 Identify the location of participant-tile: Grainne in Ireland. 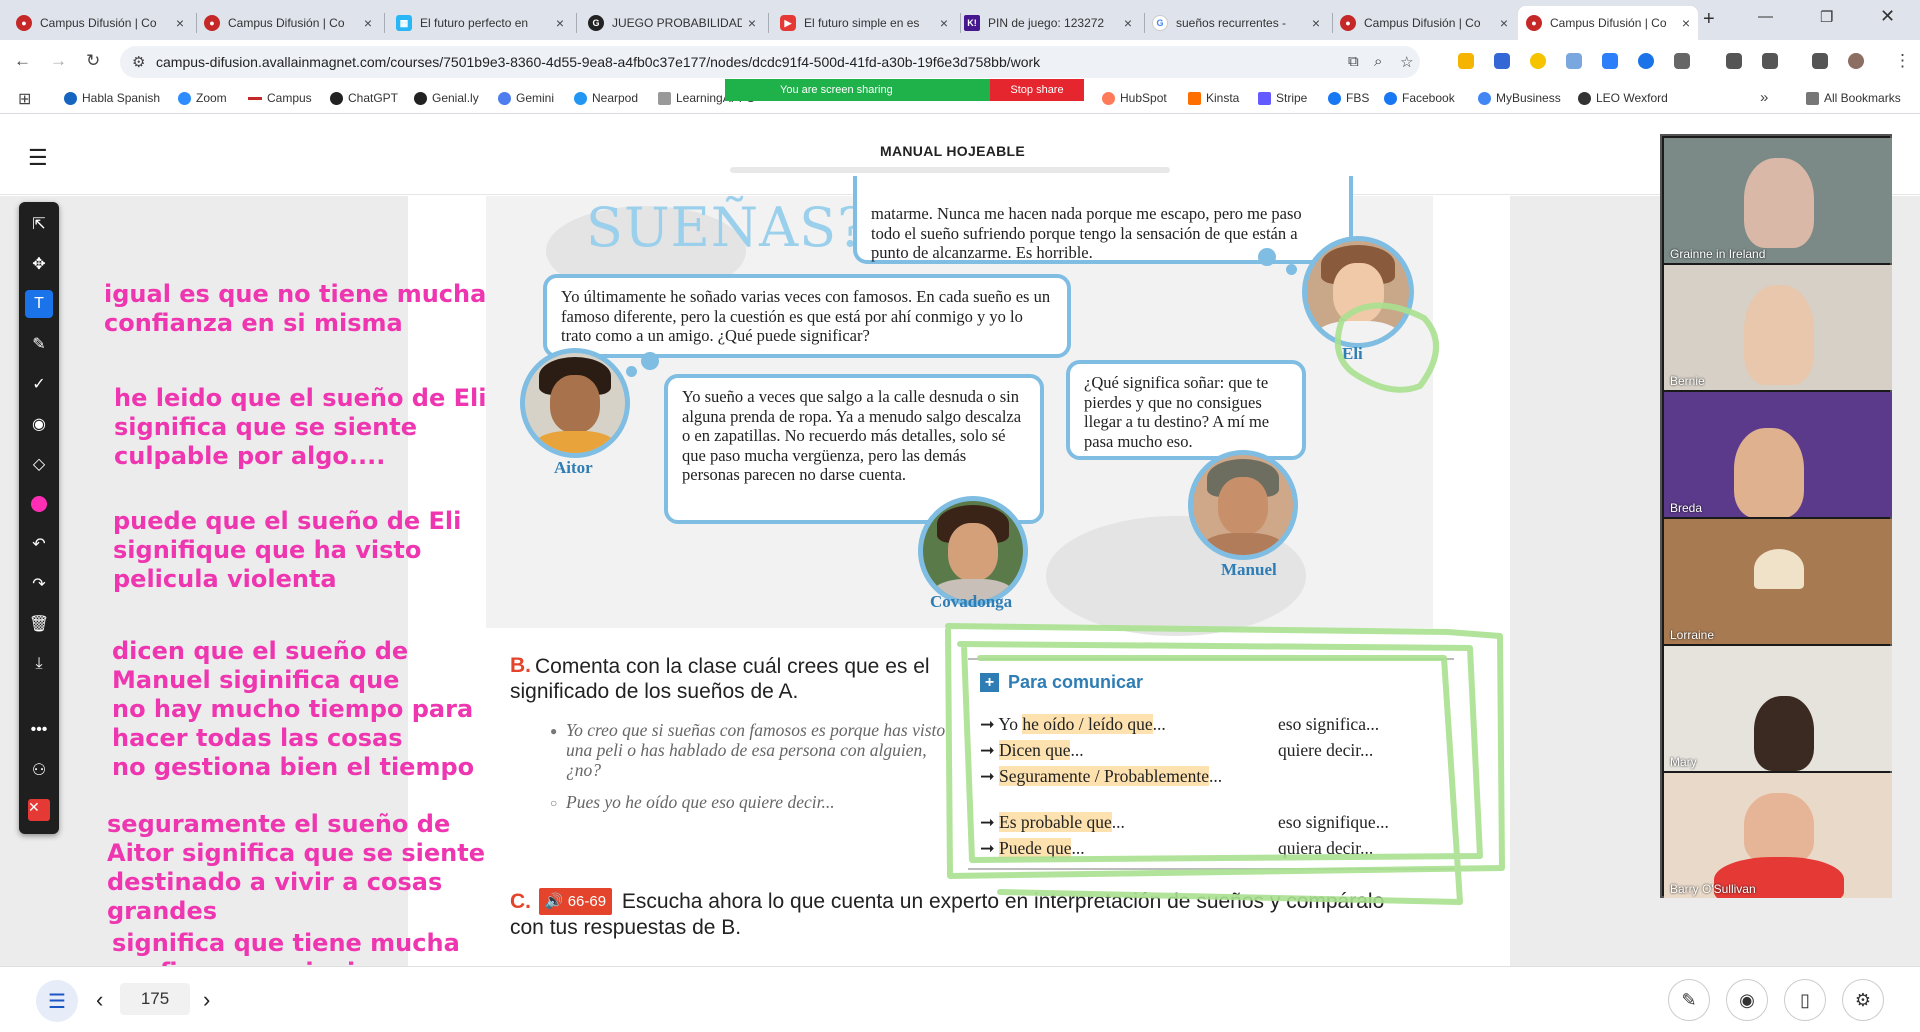
(1778, 200).